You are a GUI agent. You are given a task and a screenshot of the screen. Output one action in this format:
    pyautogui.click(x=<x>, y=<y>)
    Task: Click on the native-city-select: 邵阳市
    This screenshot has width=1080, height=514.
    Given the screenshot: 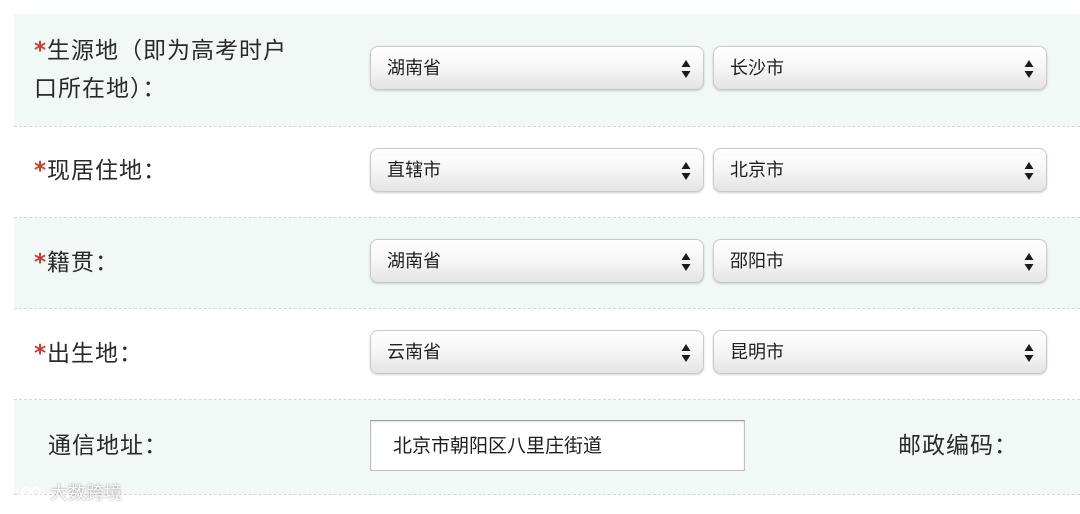 What is the action you would take?
    pyautogui.click(x=880, y=261)
    